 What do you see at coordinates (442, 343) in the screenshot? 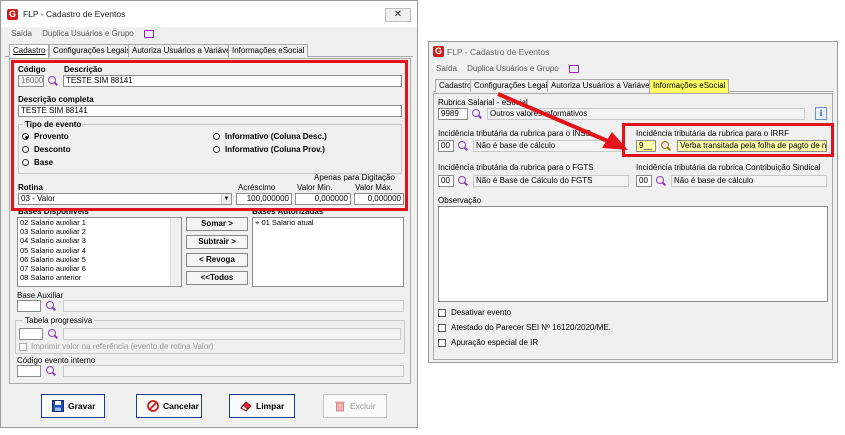
I see `apuracao-checkbox` at bounding box center [442, 343].